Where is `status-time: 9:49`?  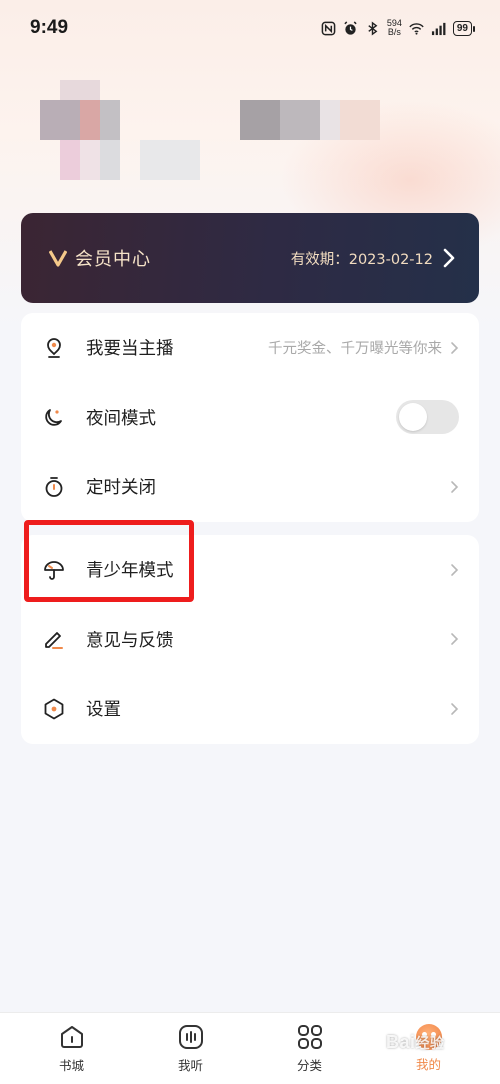 status-time: 9:49 is located at coordinates (49, 27).